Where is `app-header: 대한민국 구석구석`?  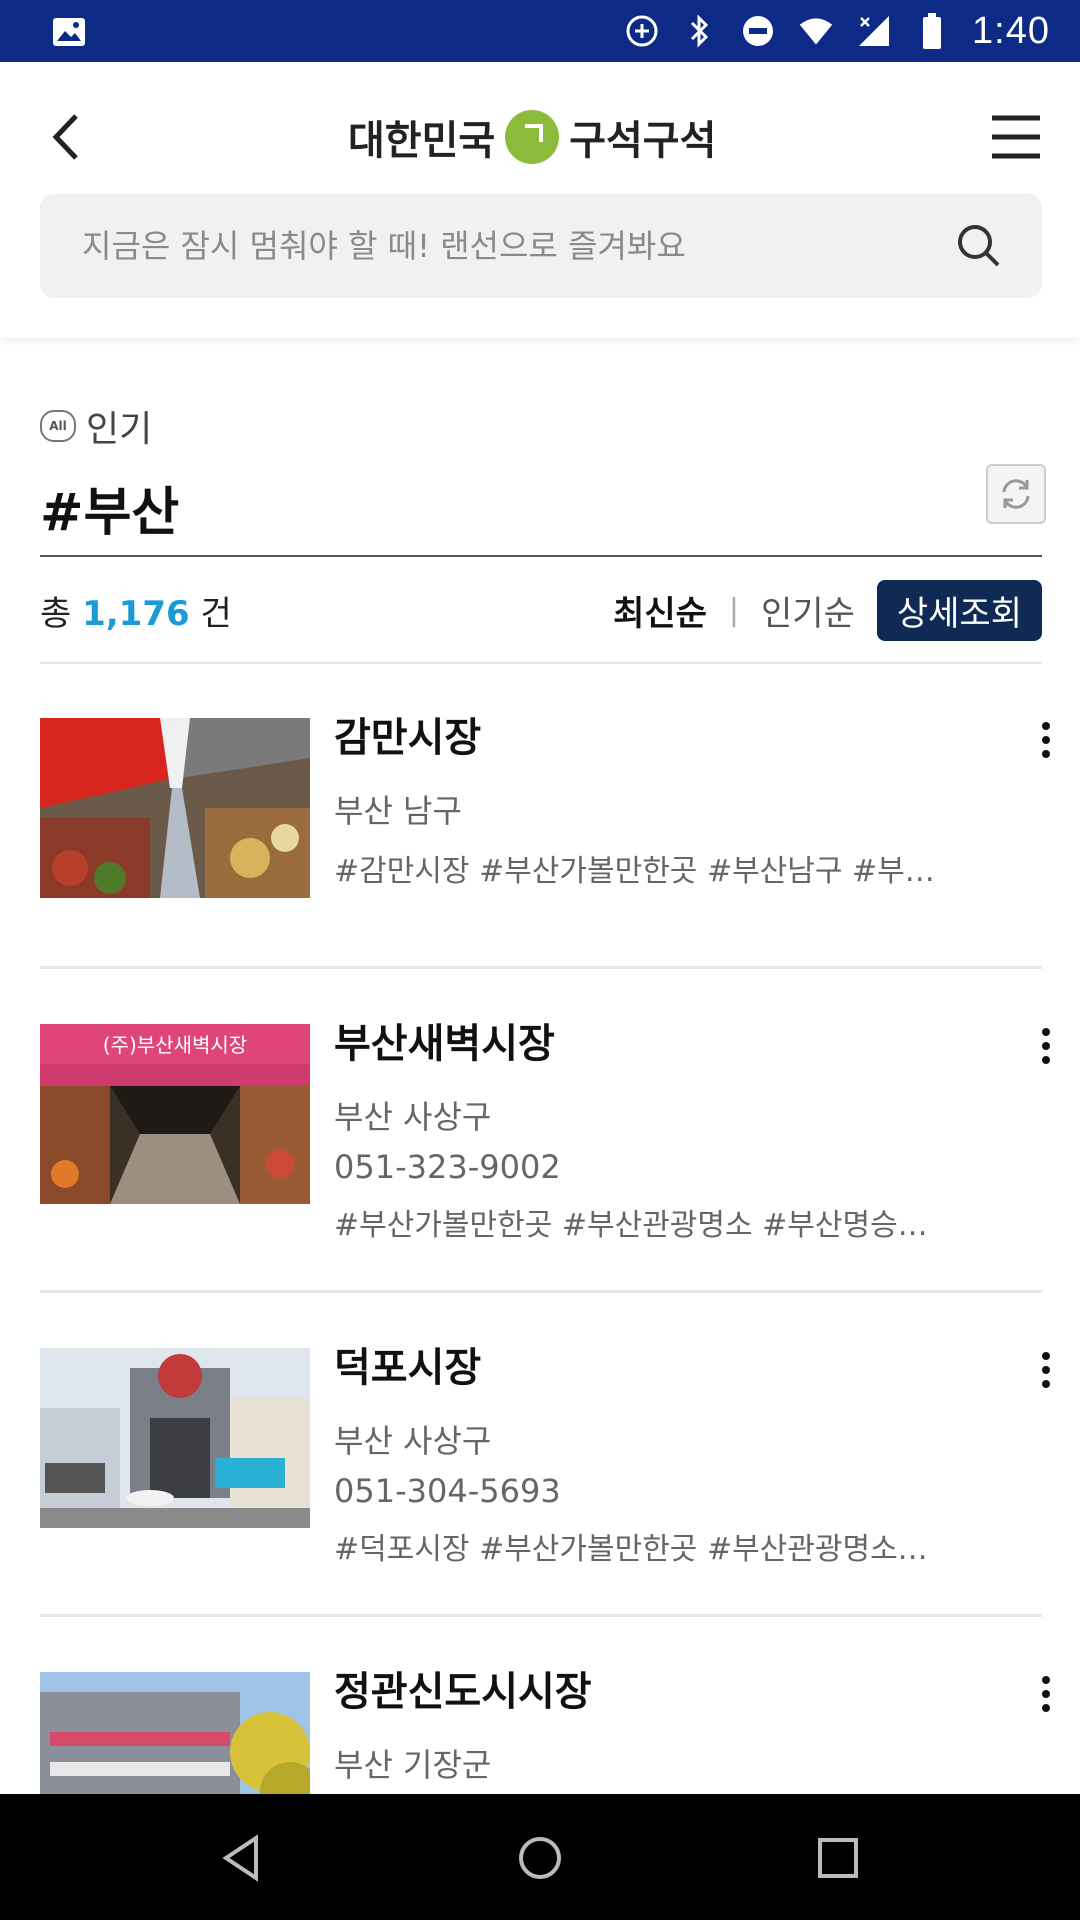
app-header: 대한민국 구석구석 is located at coordinates (540, 200).